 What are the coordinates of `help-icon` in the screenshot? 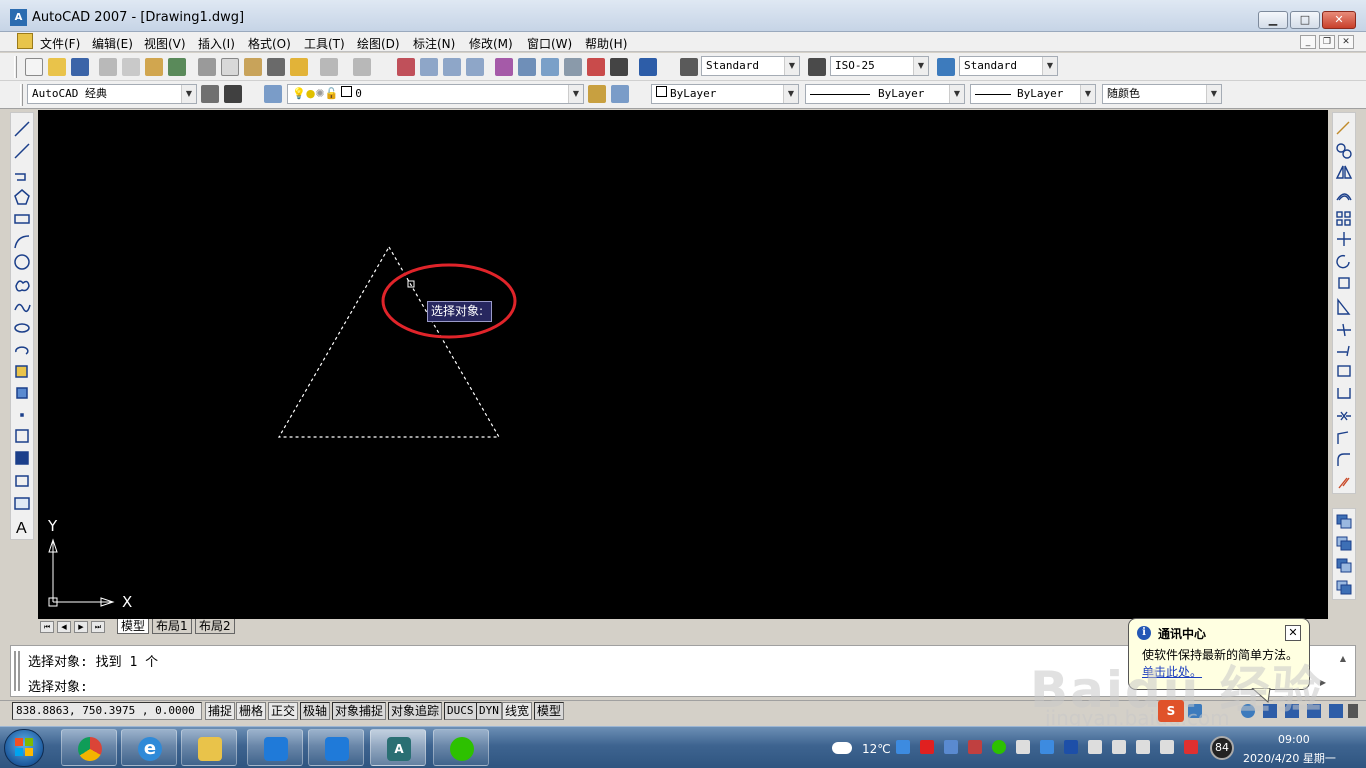 It's located at (648, 67).